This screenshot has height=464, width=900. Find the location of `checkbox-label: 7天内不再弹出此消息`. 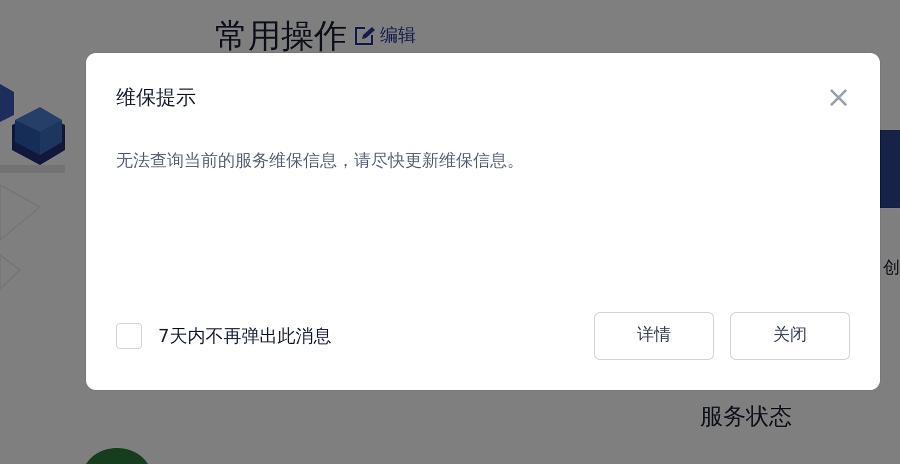

checkbox-label: 7天内不再弹出此消息 is located at coordinates (245, 336).